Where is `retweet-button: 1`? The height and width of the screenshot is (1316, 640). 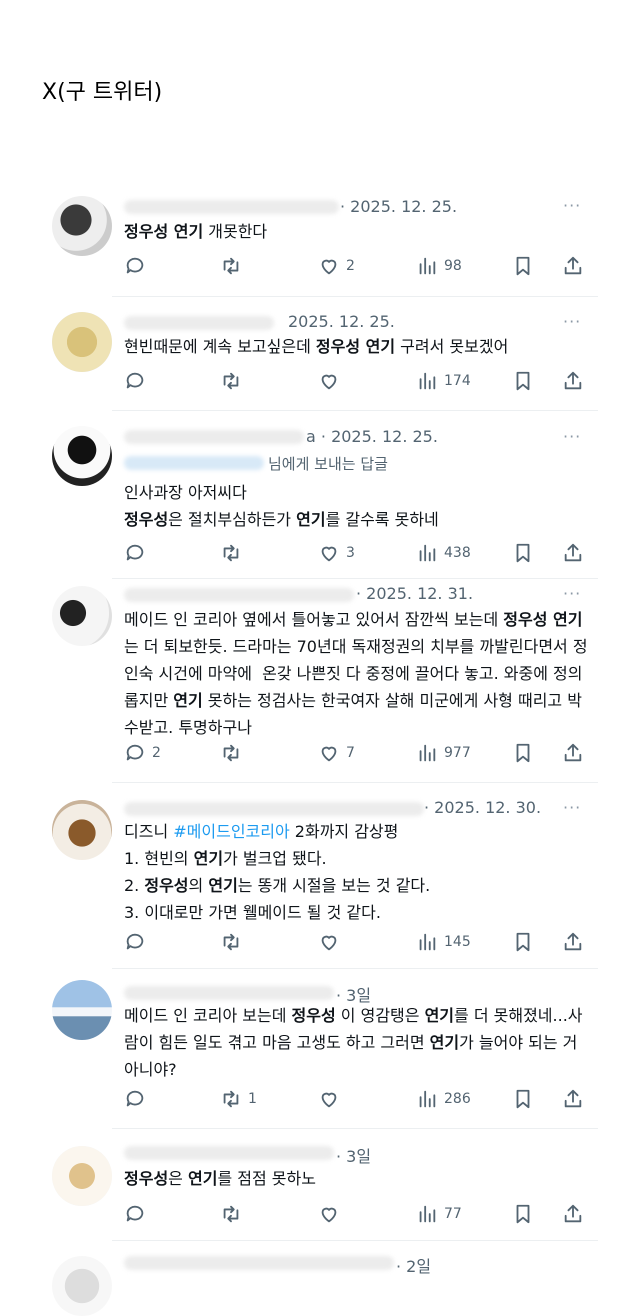 retweet-button: 1 is located at coordinates (238, 1099).